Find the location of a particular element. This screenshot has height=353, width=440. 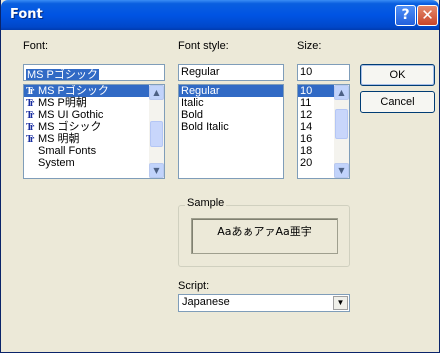

font-style-list: Regular Italic Bold Bold Italic is located at coordinates (231, 131).